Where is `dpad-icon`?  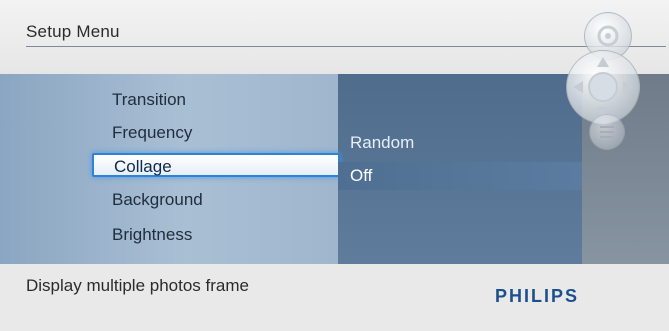 dpad-icon is located at coordinates (603, 87).